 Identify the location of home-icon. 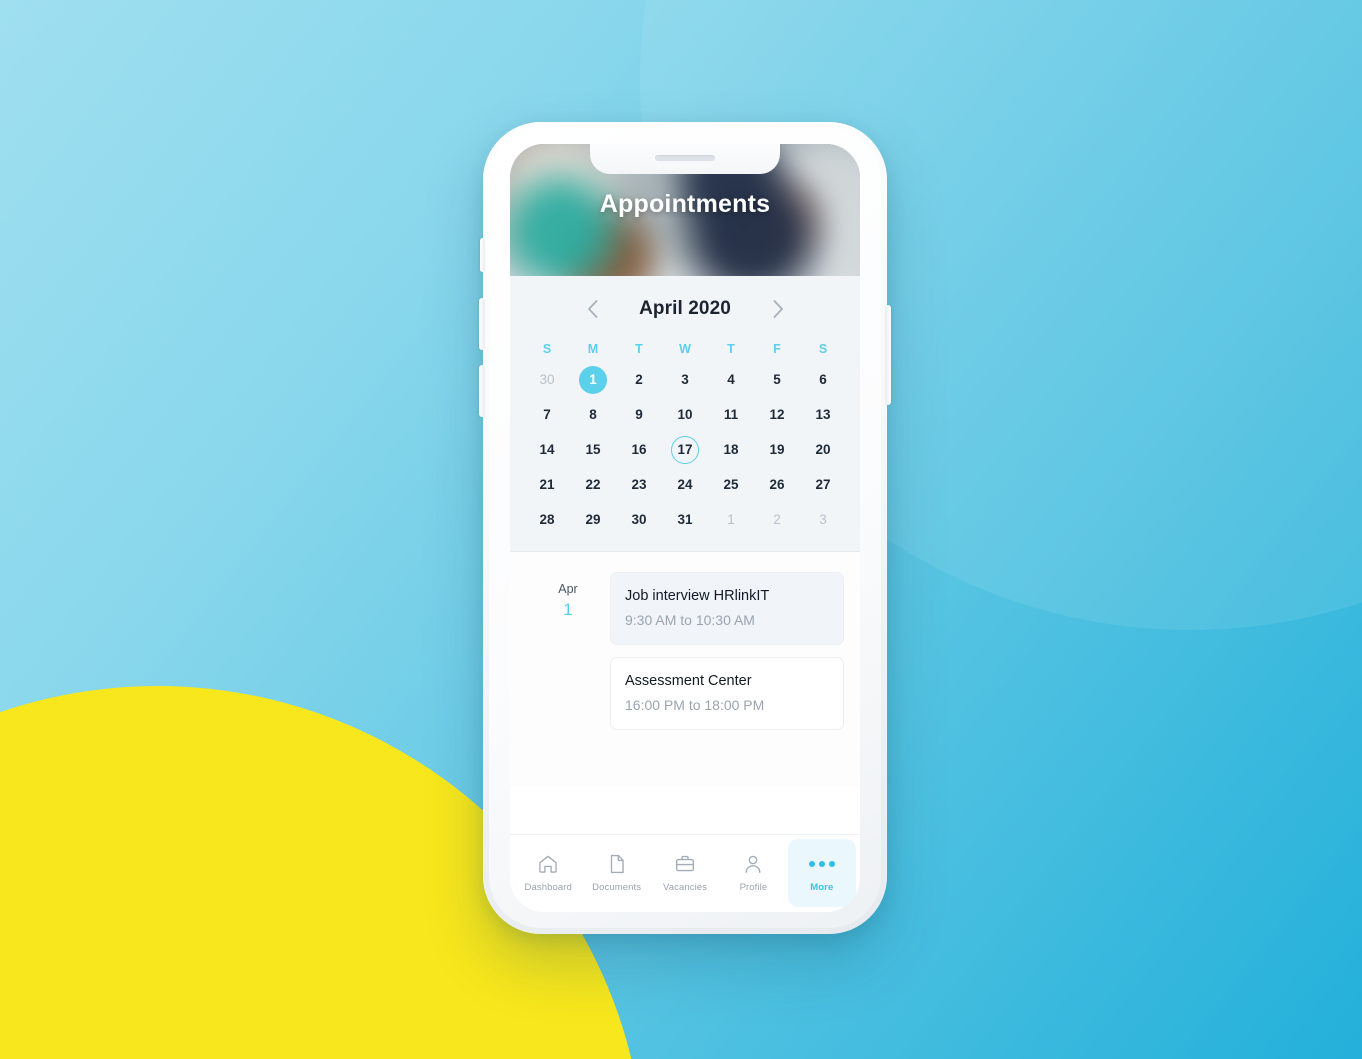
(548, 864).